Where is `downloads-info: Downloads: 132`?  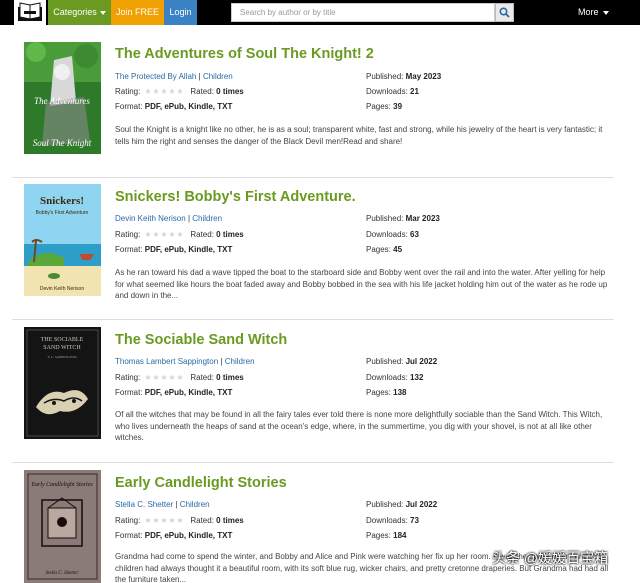 downloads-info: Downloads: 132 is located at coordinates (395, 377).